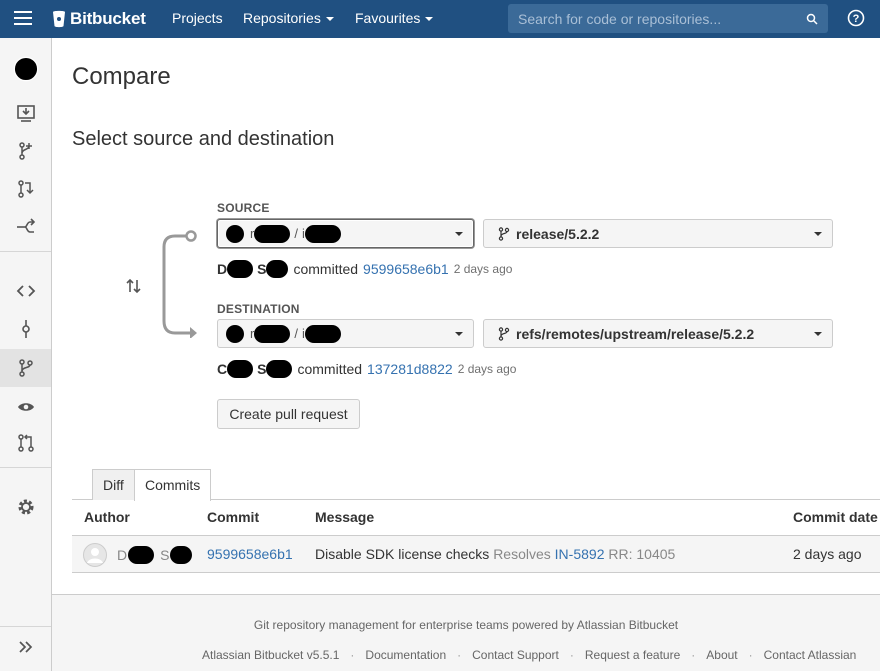  I want to click on sidebar-commits, so click(25, 329).